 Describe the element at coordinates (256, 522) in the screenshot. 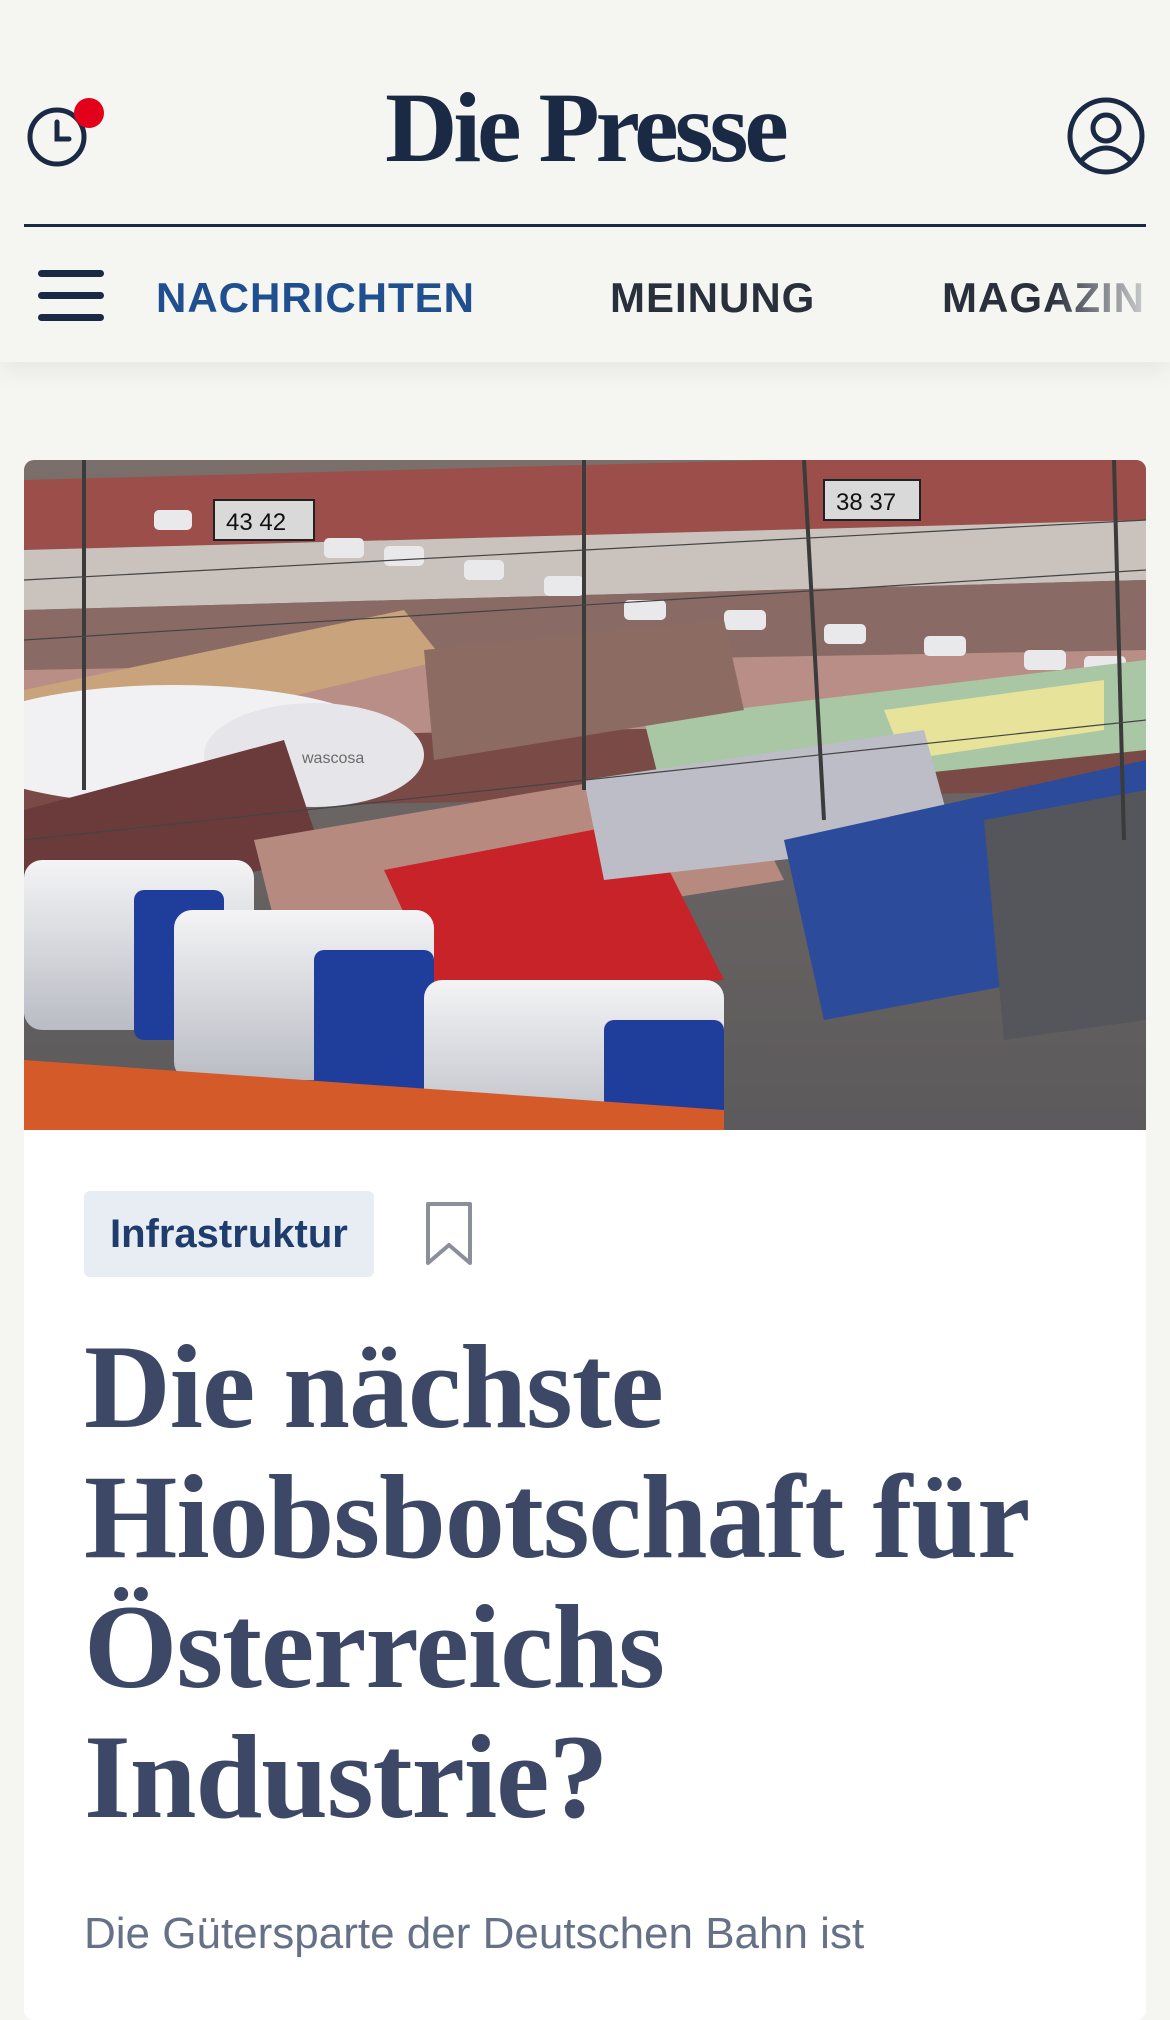

I see `svg-text: 43 42` at that location.